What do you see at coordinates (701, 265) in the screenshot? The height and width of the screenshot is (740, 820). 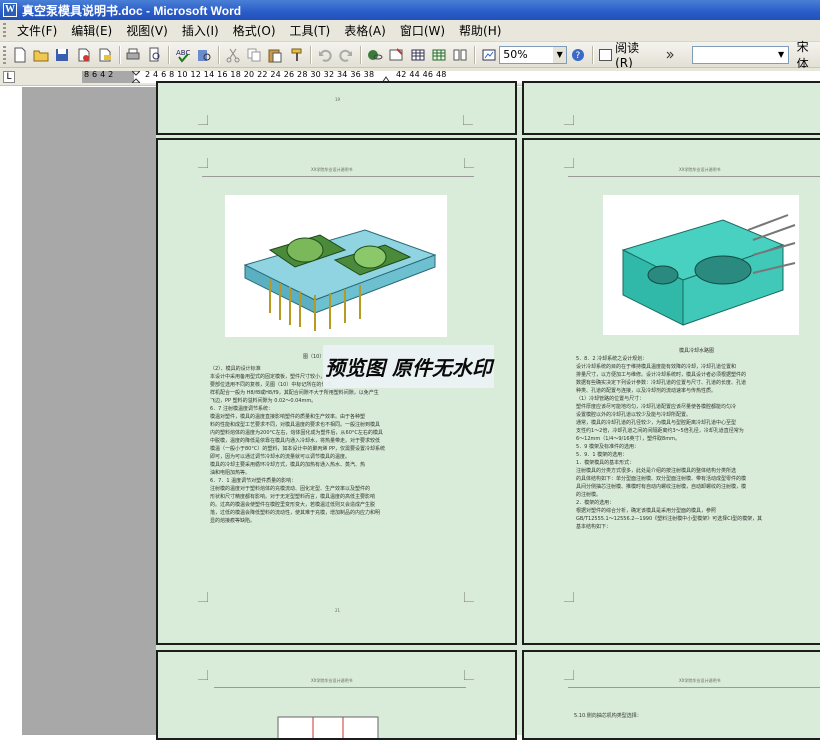 I see `cooling-3d-image` at bounding box center [701, 265].